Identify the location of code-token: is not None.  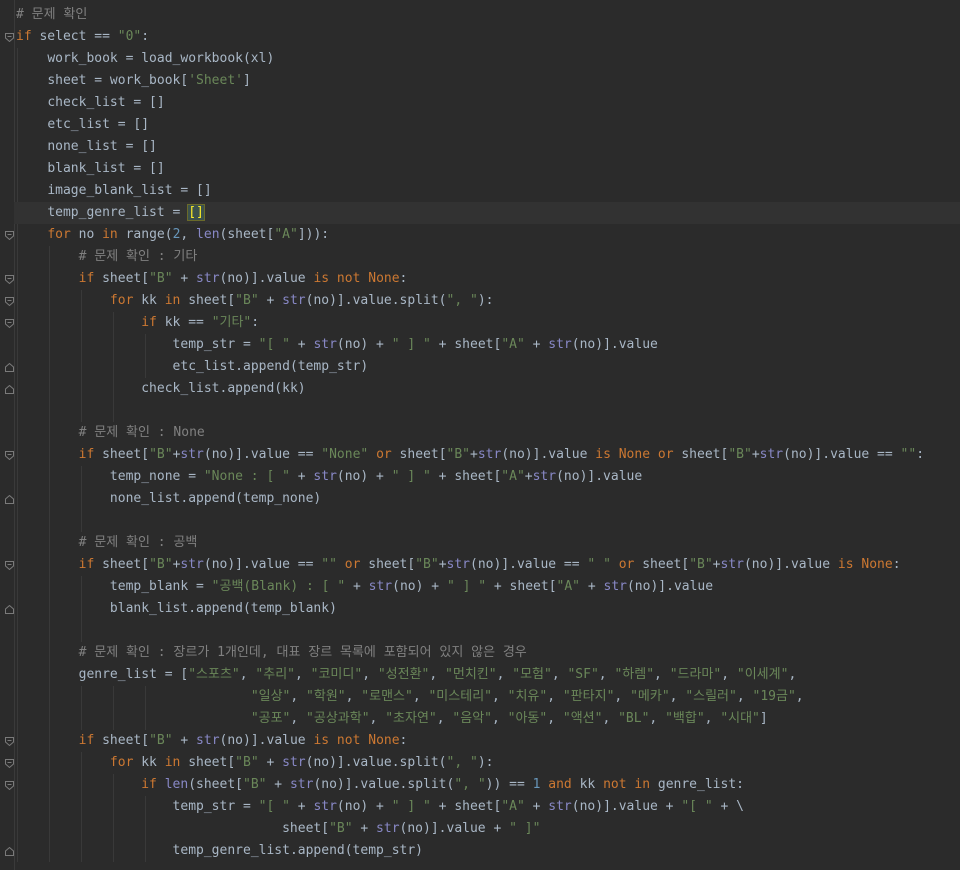
(356, 740).